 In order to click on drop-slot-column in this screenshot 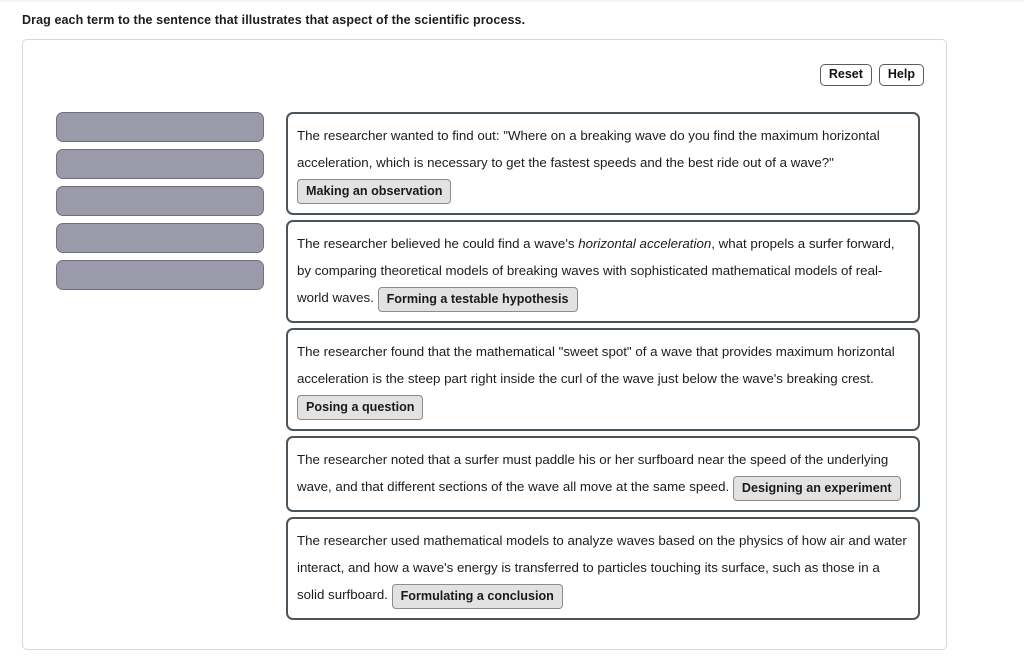, I will do `click(160, 204)`.